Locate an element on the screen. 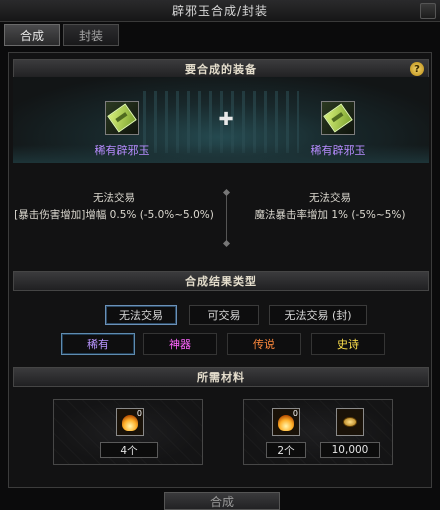 The height and width of the screenshot is (510, 440). tab-combine: 合成 is located at coordinates (32, 35).